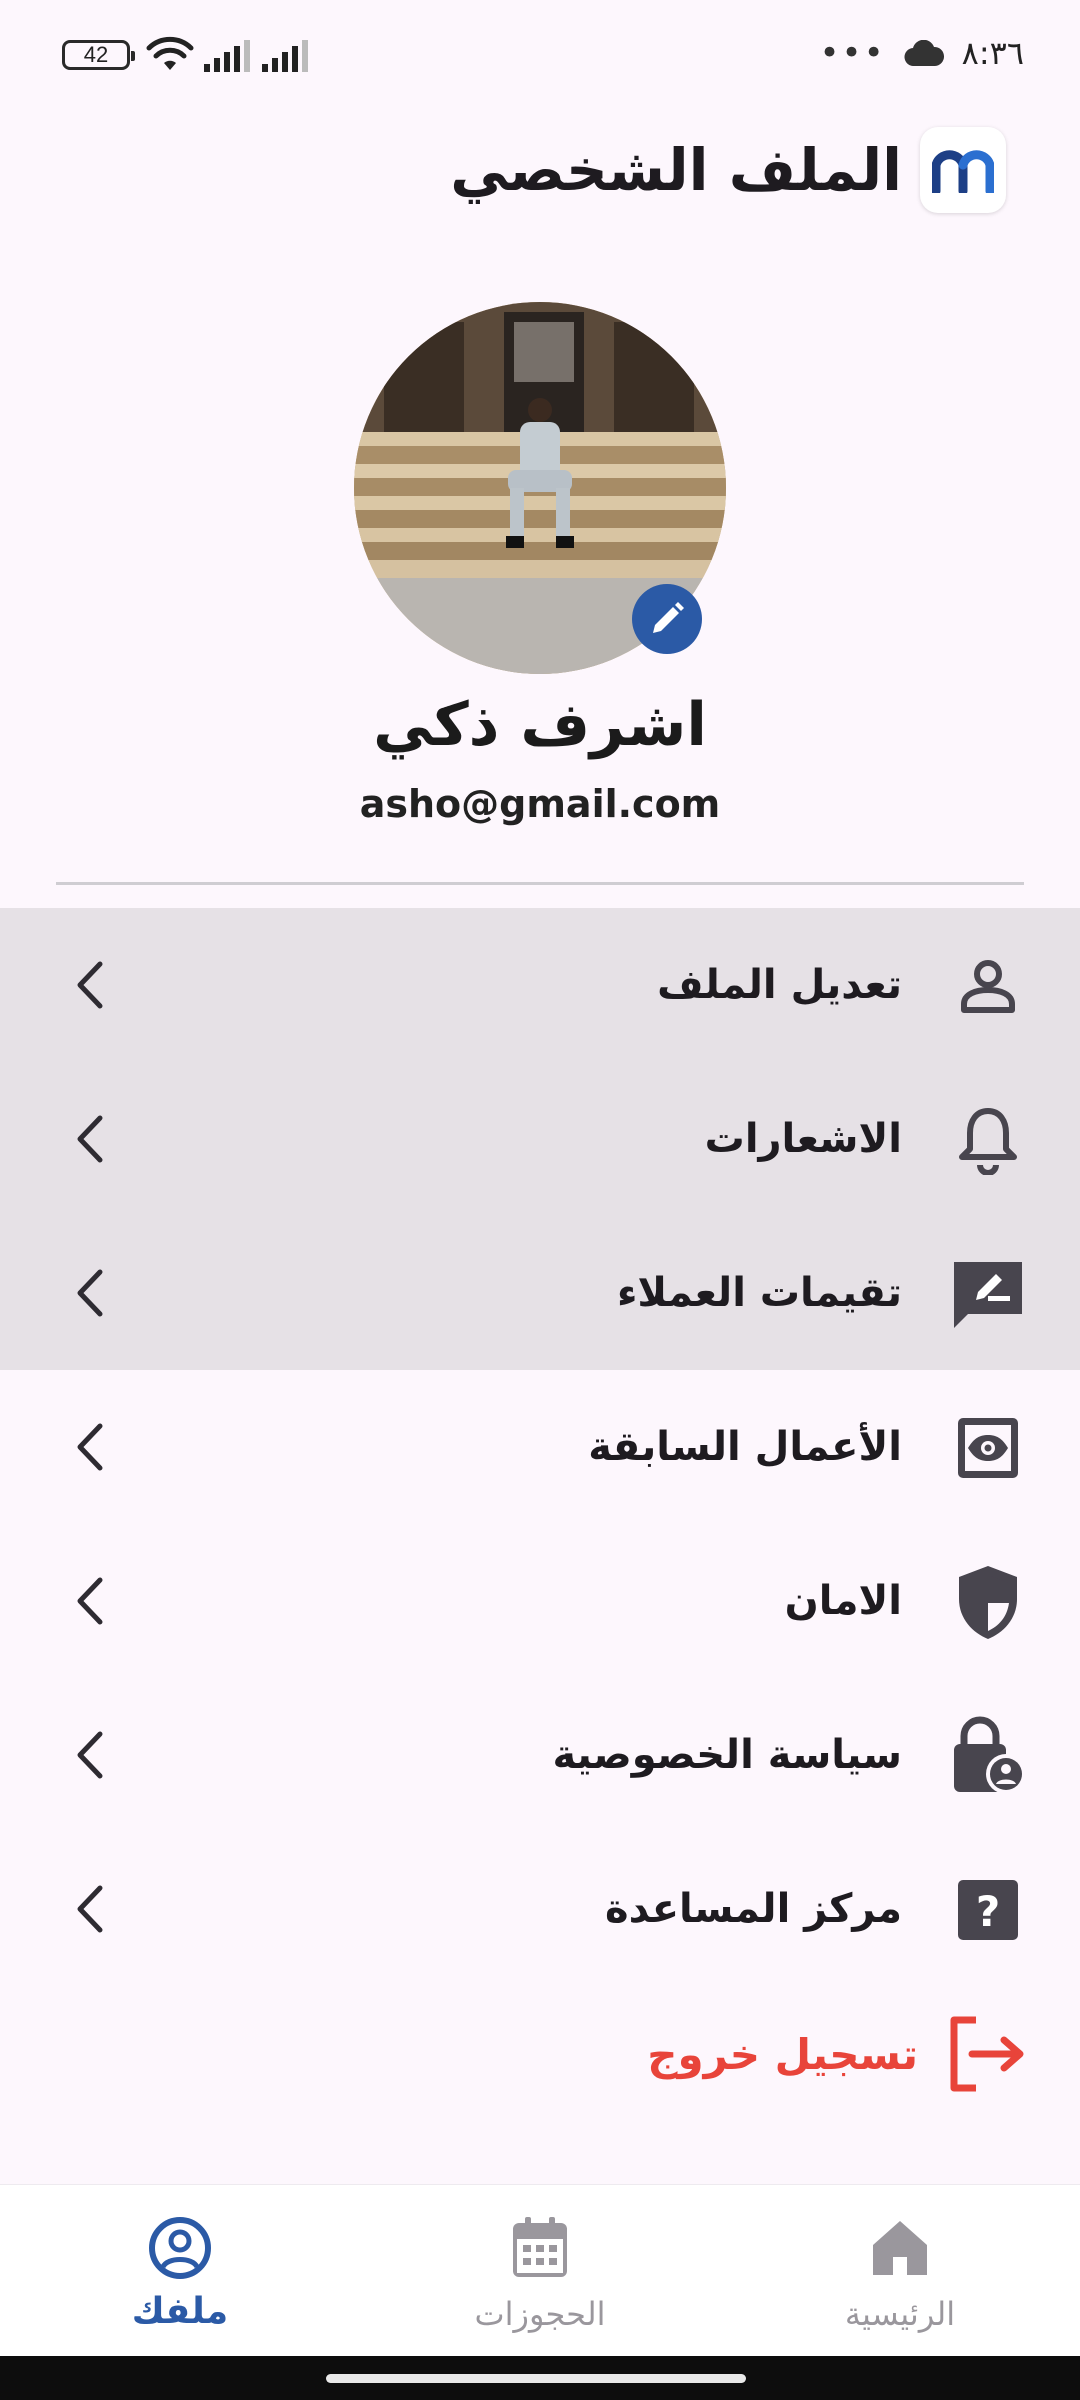 This screenshot has width=1080, height=2400. I want to click on menu-item-security: الامان, so click(540, 1601).